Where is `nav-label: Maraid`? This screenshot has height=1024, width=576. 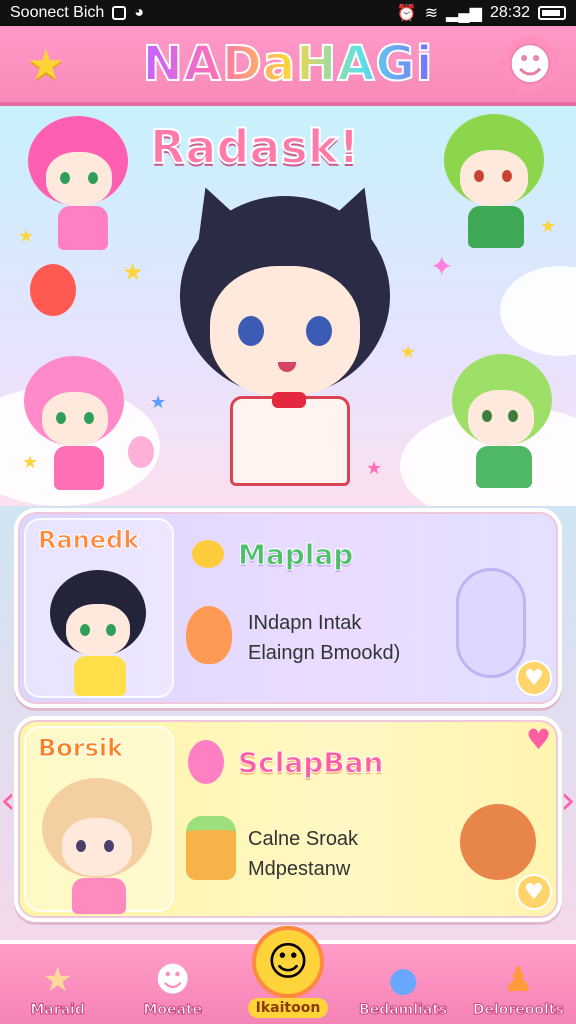
nav-label: Maraid is located at coordinates (58, 1010).